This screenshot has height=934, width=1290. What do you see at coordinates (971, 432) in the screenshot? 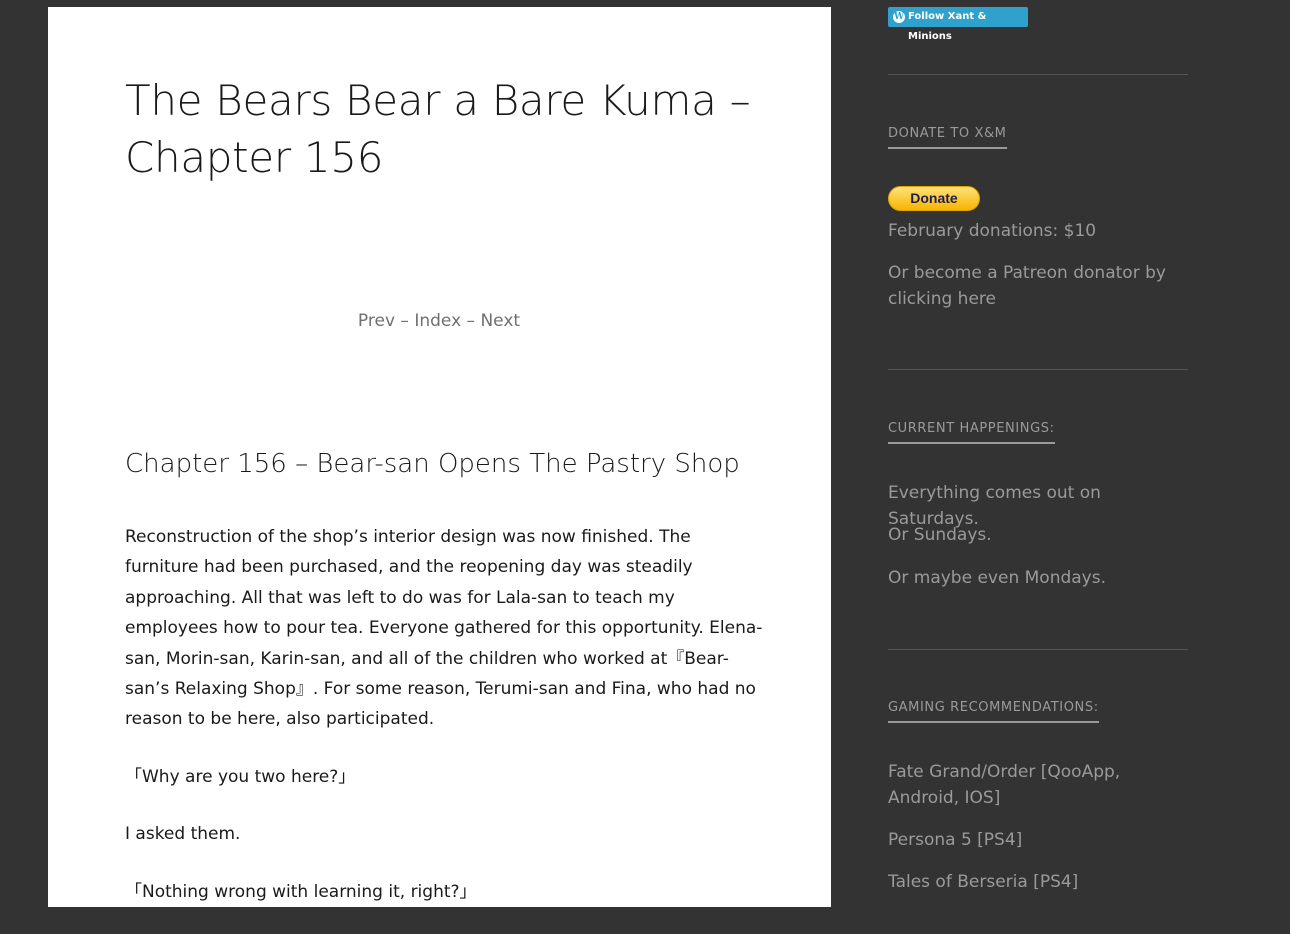
I see `happenings-widget-title: CURRENT HAPPENINGS:` at bounding box center [971, 432].